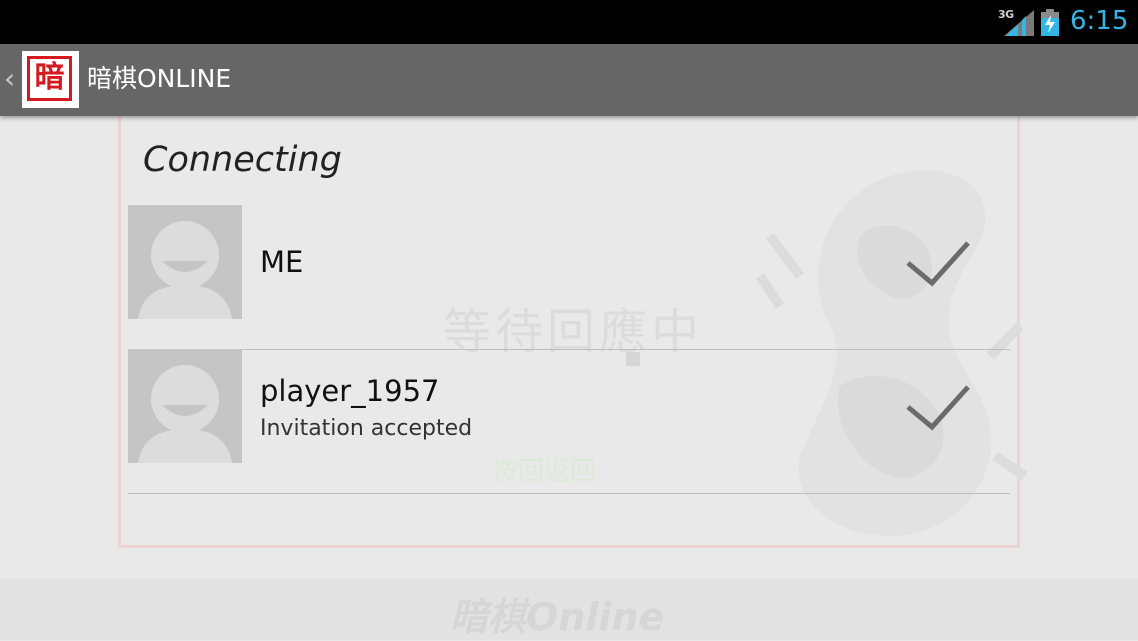  Describe the element at coordinates (282, 262) in the screenshot. I see `player-name: ME` at that location.